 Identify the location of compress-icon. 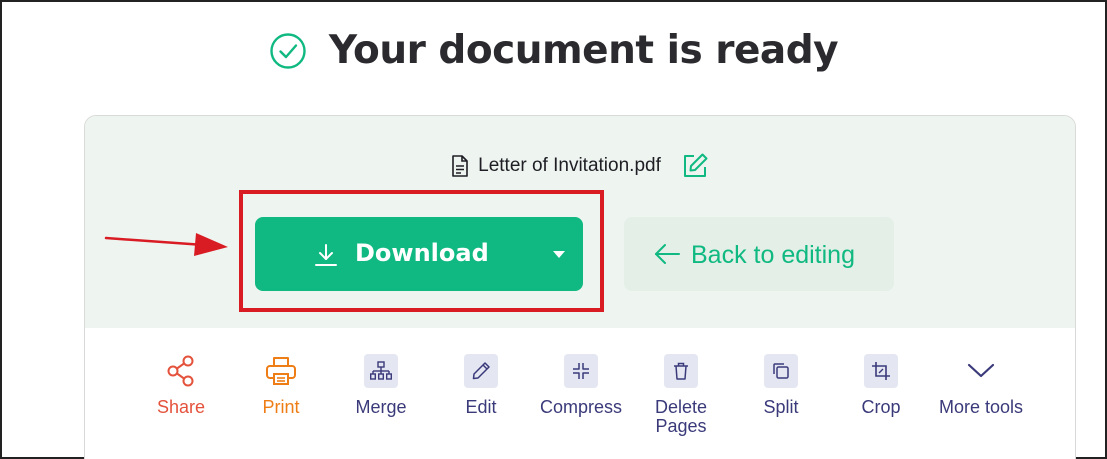
(581, 371).